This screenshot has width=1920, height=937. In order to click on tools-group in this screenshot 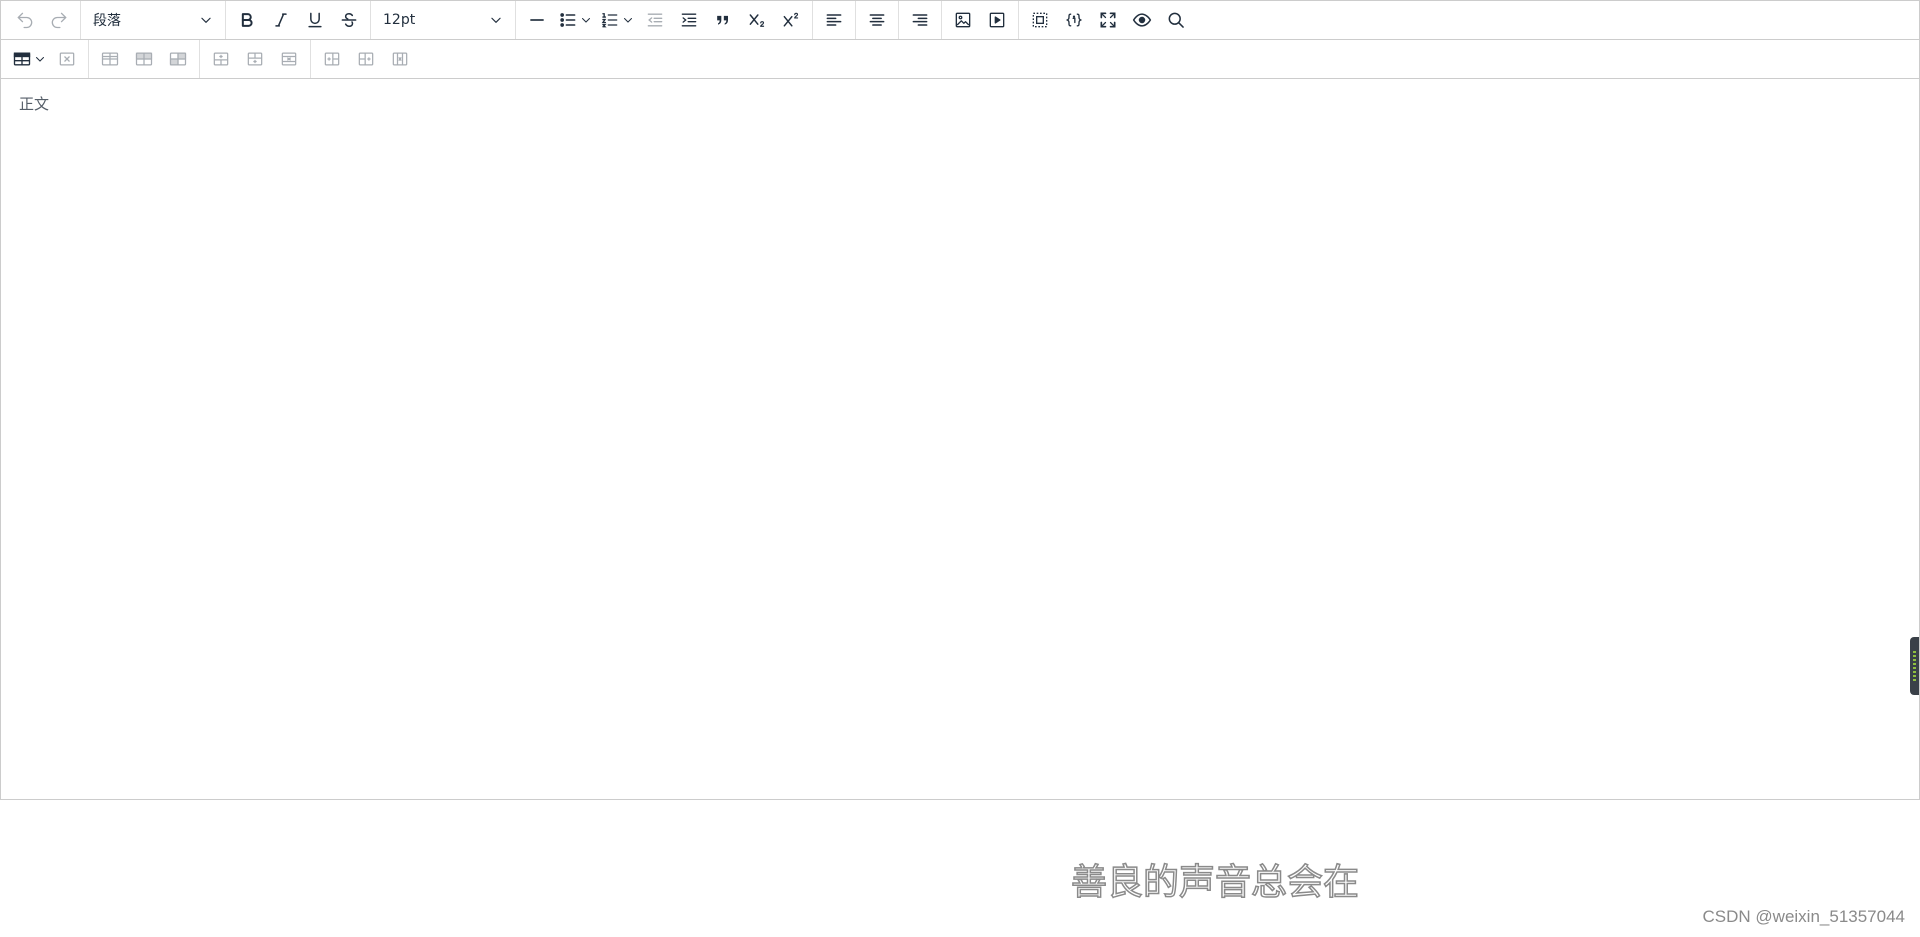, I will do `click(1108, 20)`.